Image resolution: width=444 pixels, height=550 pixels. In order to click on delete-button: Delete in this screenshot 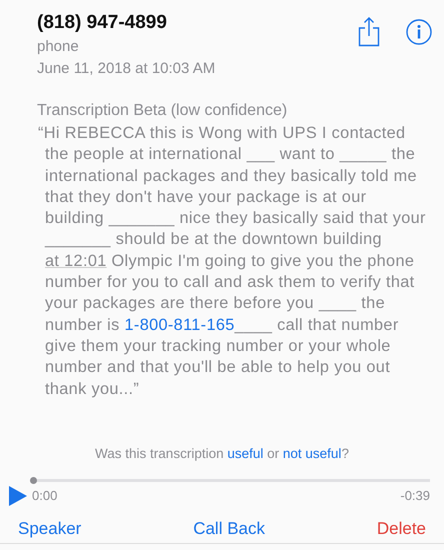, I will do `click(401, 529)`.